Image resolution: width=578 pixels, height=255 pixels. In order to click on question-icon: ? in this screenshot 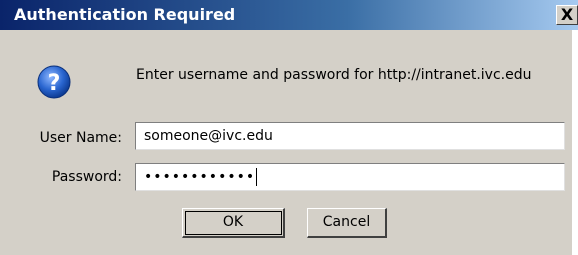, I will do `click(54, 82)`.